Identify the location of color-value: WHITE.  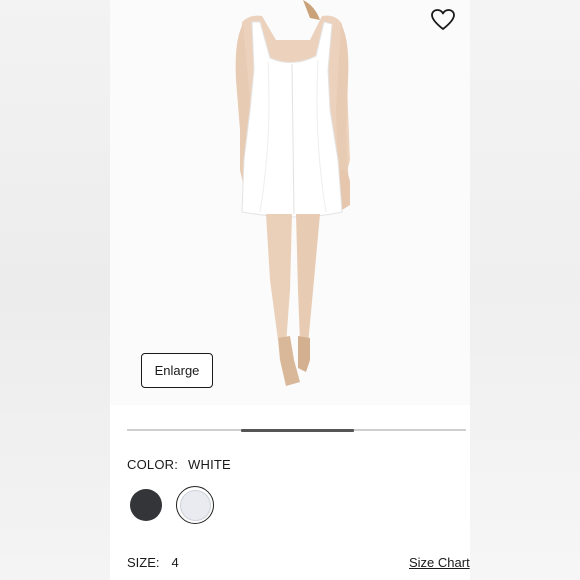
(209, 464).